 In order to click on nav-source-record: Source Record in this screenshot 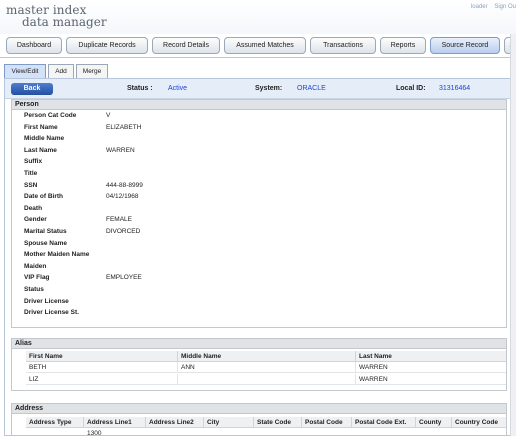, I will do `click(465, 45)`.